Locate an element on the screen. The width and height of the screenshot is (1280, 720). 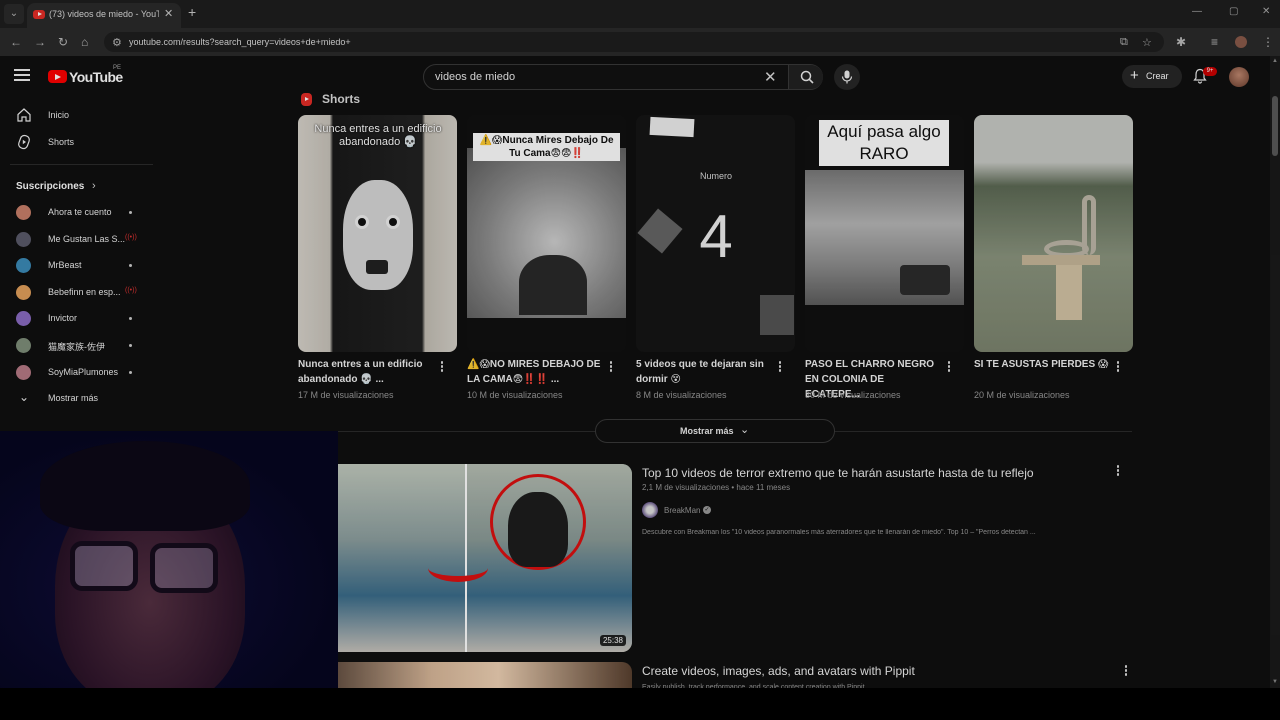
short-thumbnail: Numero 4 is located at coordinates (715, 233).